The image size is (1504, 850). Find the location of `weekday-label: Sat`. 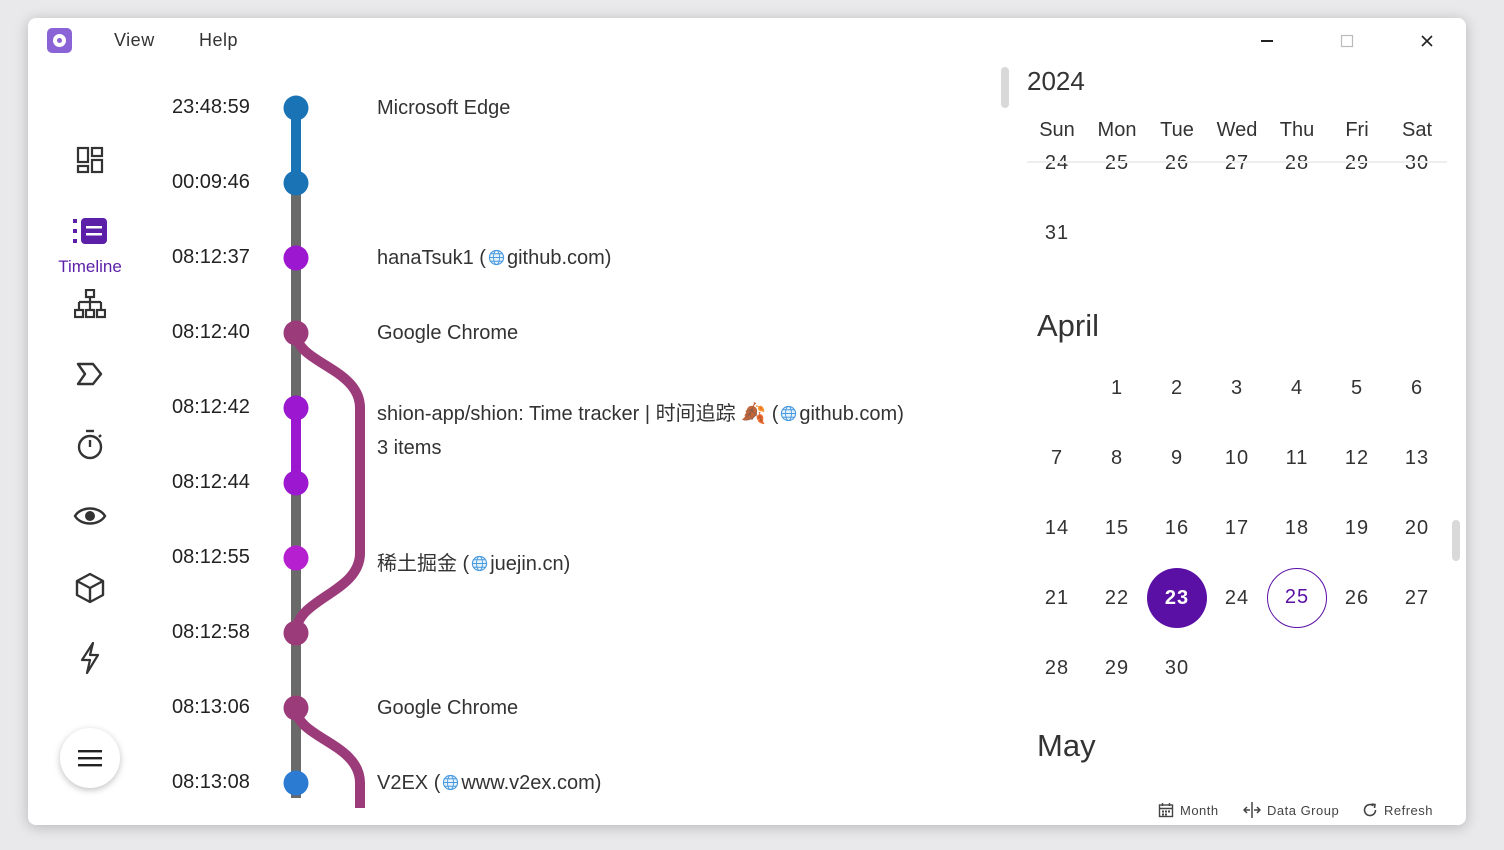

weekday-label: Sat is located at coordinates (1417, 130).